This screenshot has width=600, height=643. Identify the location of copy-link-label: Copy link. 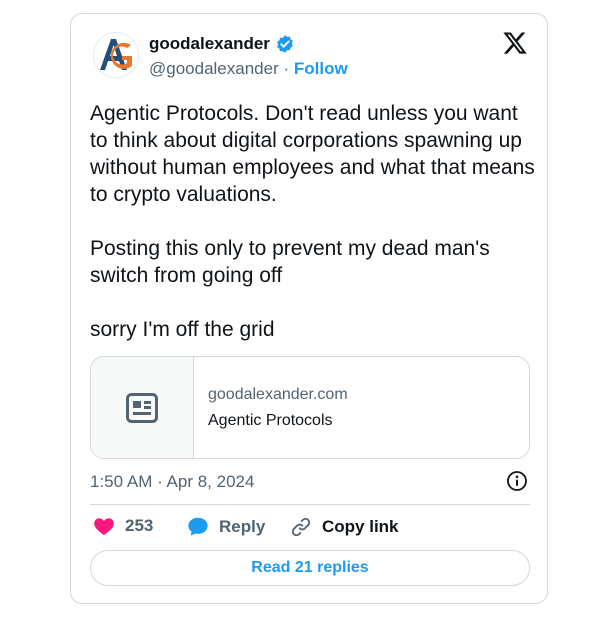
(360, 526).